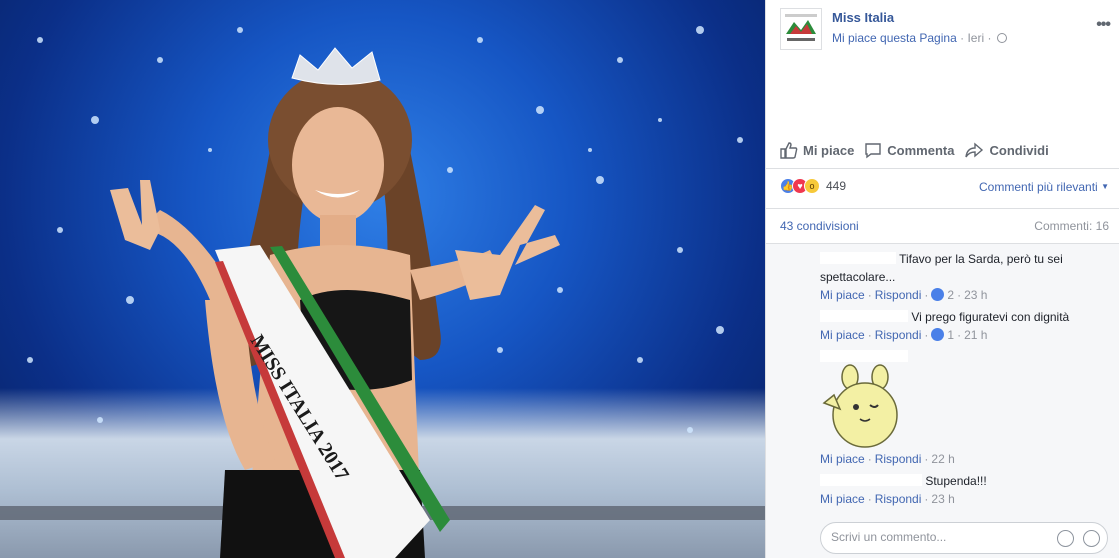  I want to click on comment-input, so click(936, 537).